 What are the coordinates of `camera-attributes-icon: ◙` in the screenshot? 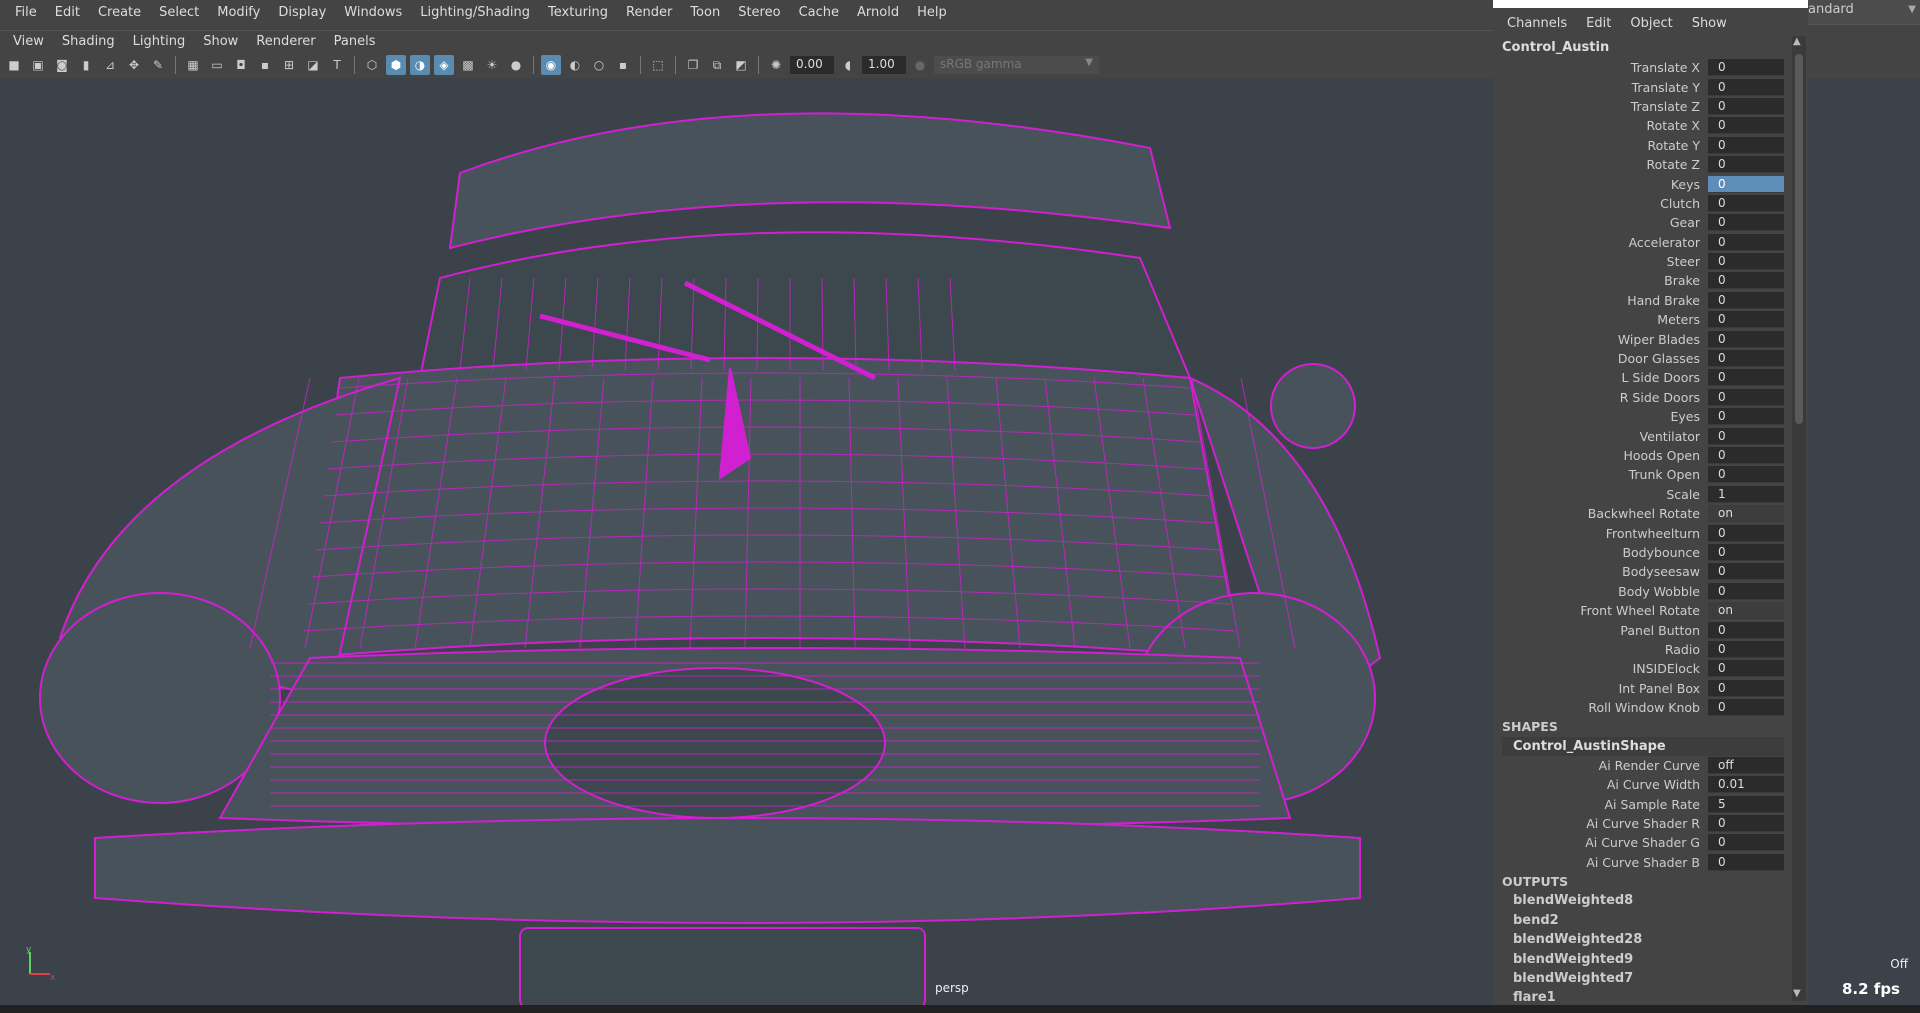 It's located at (62, 65).